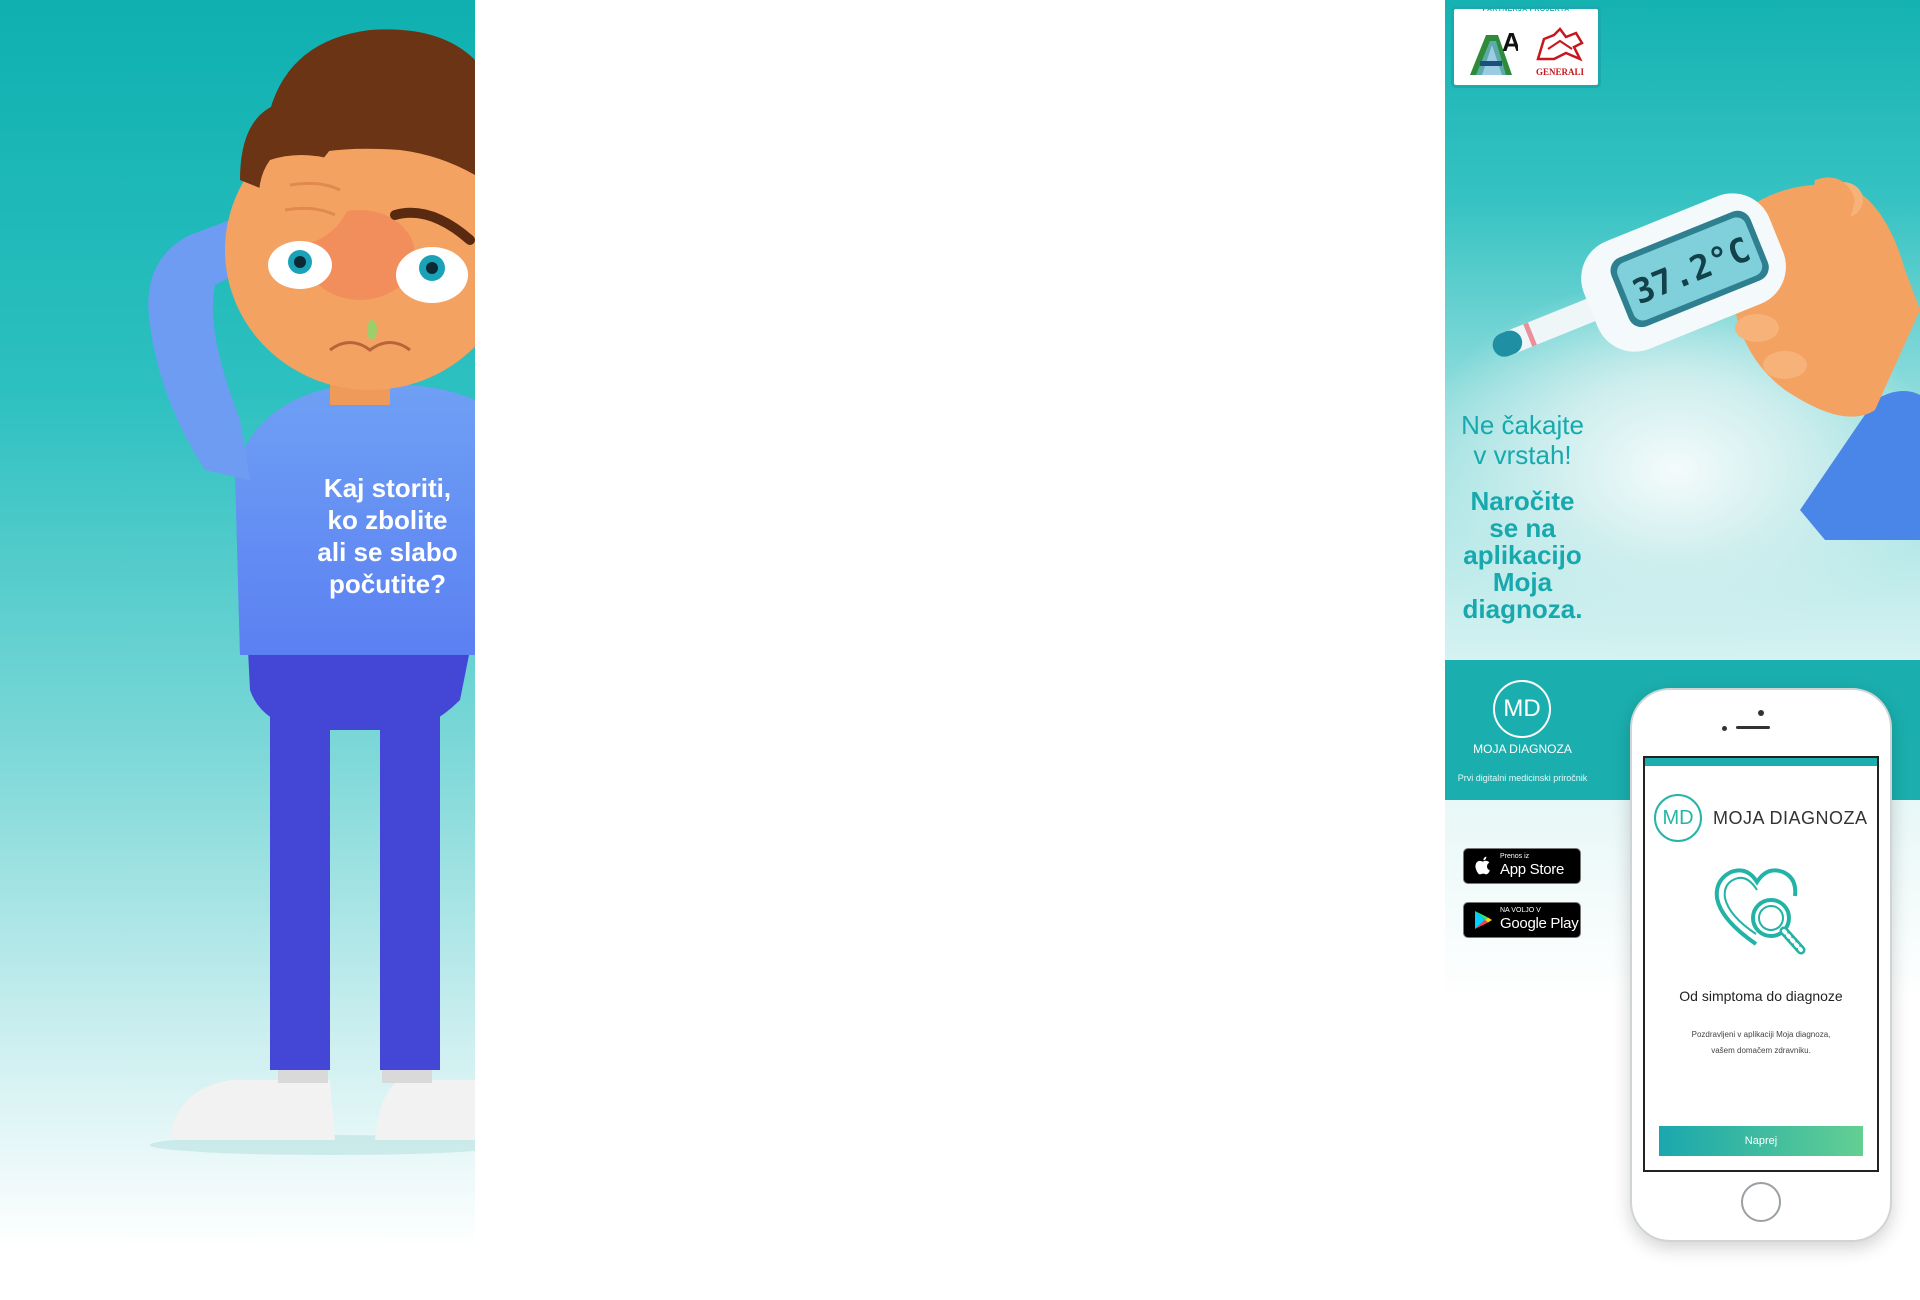 Image resolution: width=1920 pixels, height=1300 pixels. I want to click on app-store-small-text: Prenos iz, so click(1515, 856).